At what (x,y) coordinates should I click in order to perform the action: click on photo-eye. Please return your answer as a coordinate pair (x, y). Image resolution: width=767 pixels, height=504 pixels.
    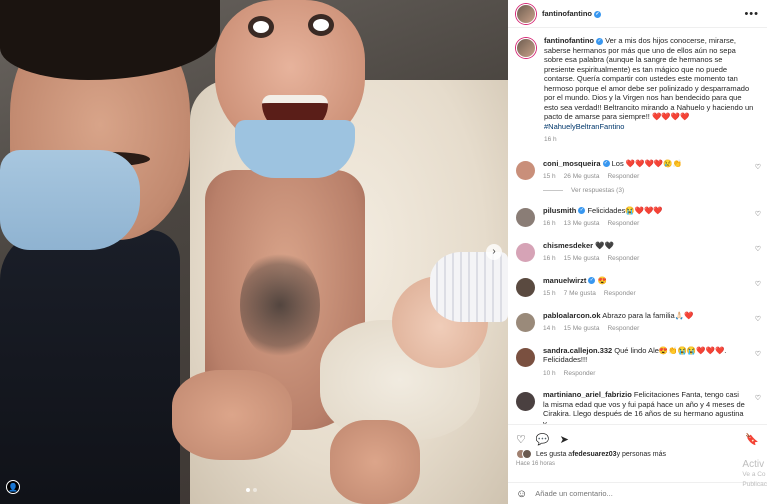
    Looking at the image, I should click on (321, 25).